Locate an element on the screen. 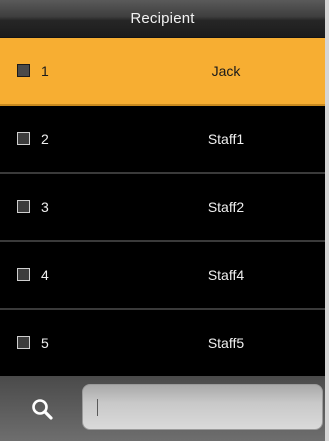 Image resolution: width=329 pixels, height=441 pixels. row-number: 4 is located at coordinates (45, 275).